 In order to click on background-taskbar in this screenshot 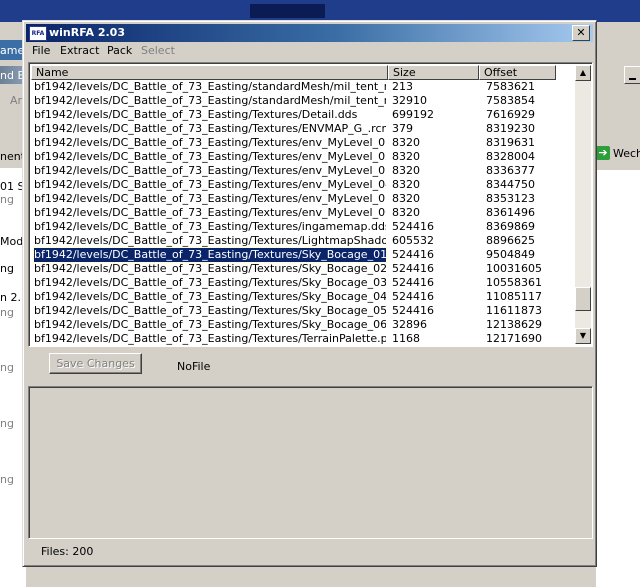, I will do `click(320, 11)`.